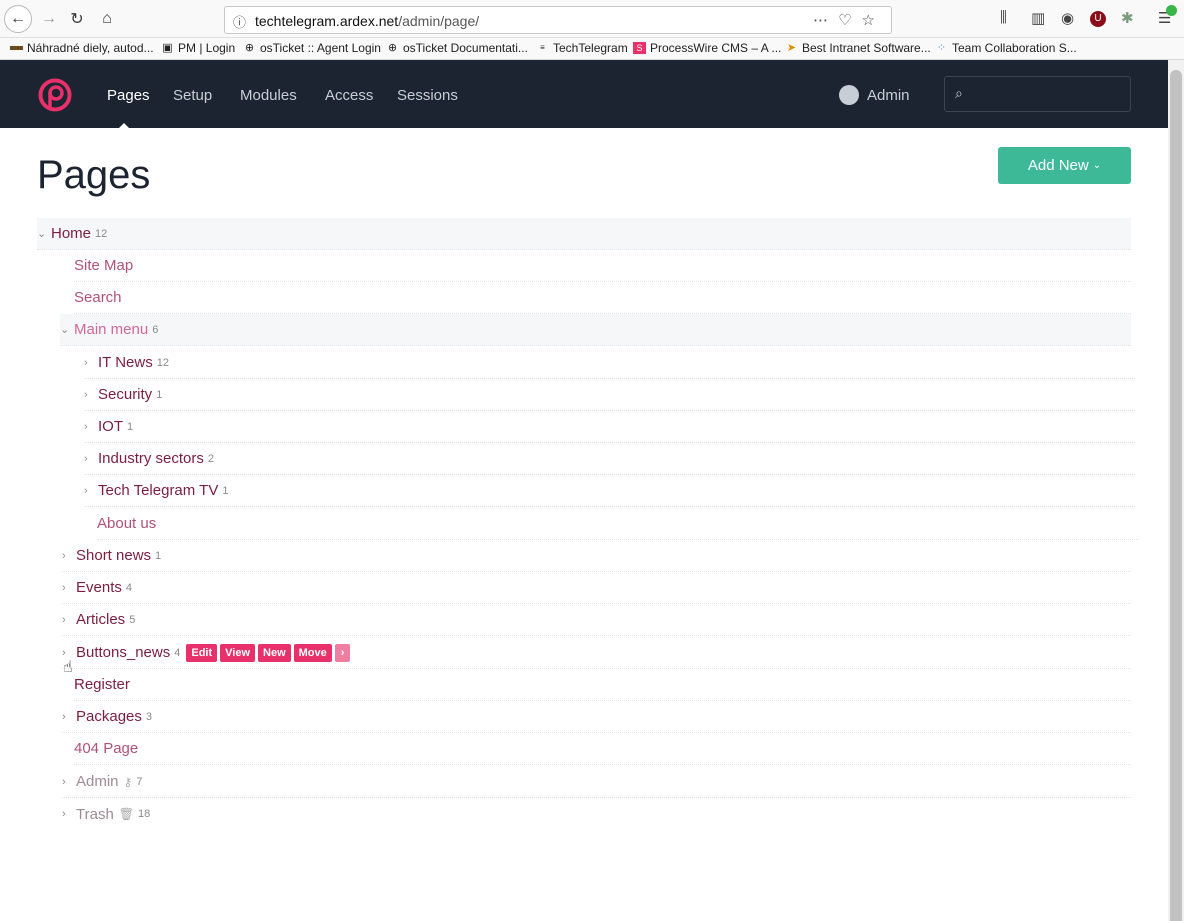 This screenshot has height=921, width=1184. I want to click on account-icon: ◉, so click(1067, 18).